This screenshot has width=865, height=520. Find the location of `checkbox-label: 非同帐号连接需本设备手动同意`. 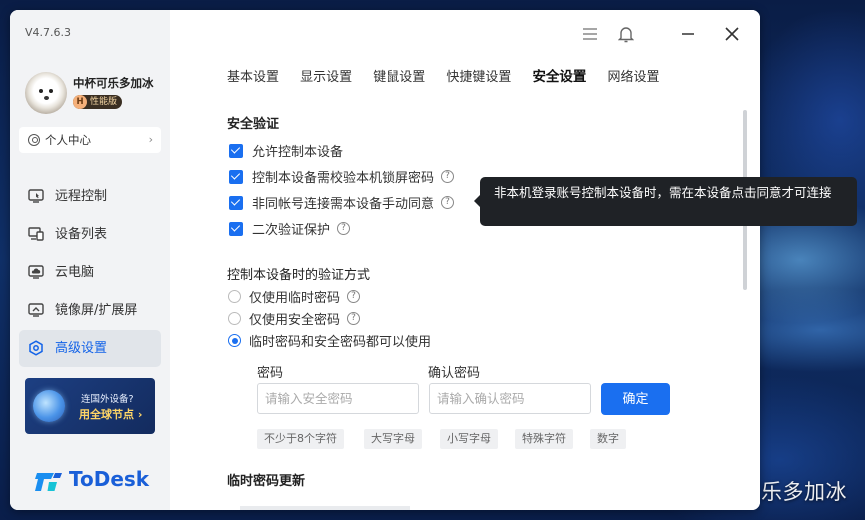

checkbox-label: 非同帐号连接需本设备手动同意 is located at coordinates (343, 204).